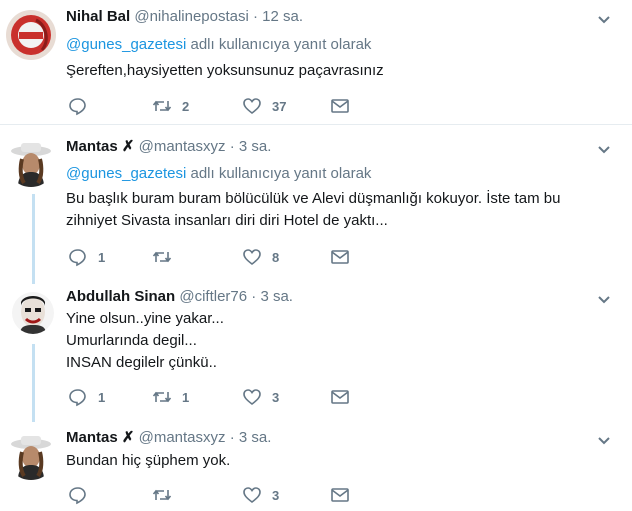  I want to click on retweet-button: 2, so click(170, 106).